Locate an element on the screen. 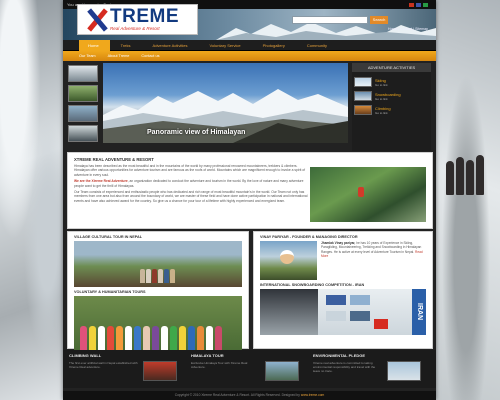  adventure-item-snowboarding: Snowboarding Go to link is located at coordinates (391, 96).